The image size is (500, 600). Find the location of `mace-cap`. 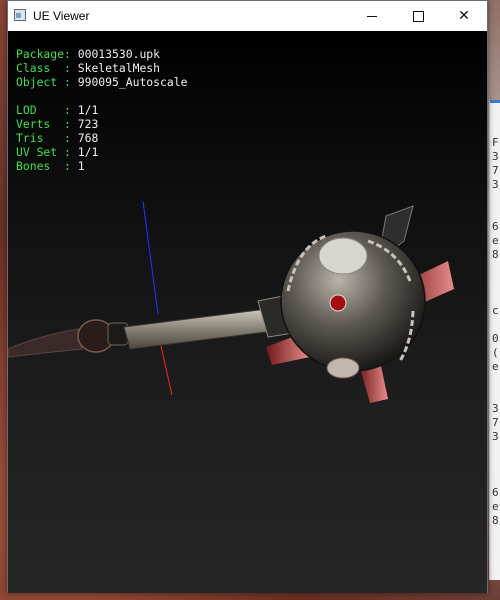

mace-cap is located at coordinates (343, 256).